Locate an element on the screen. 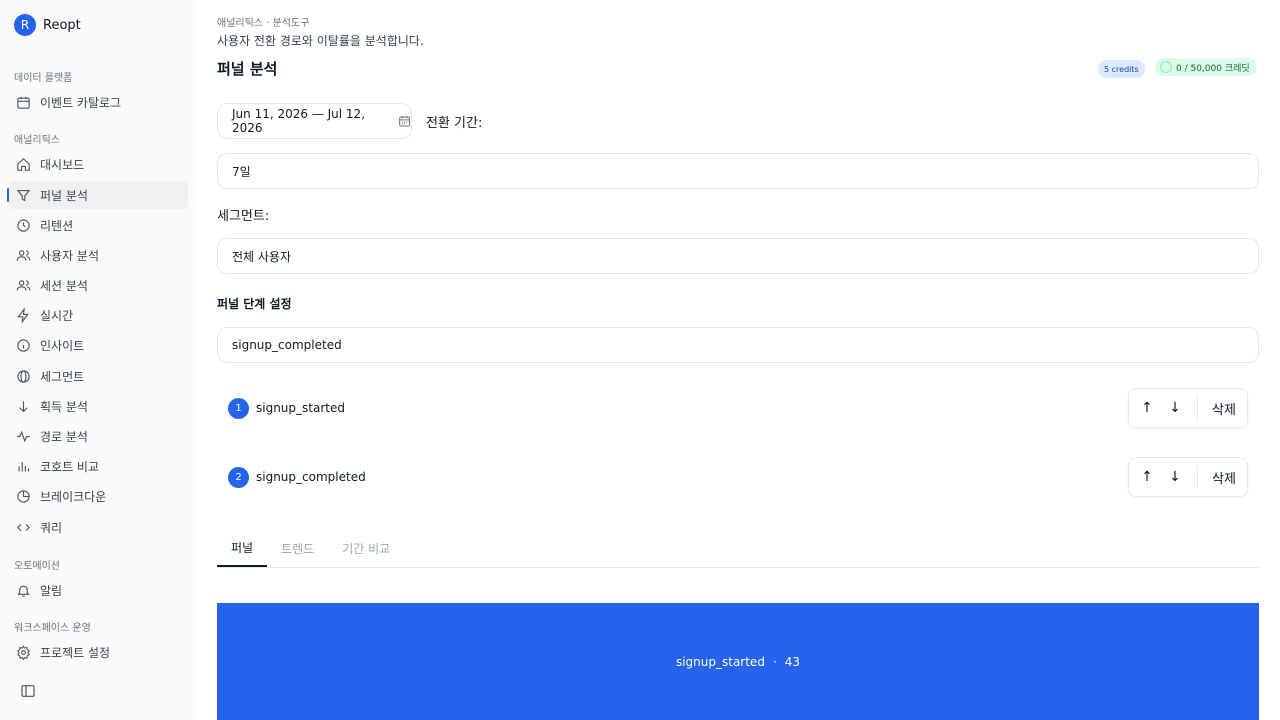  step-event-name: signup_completed is located at coordinates (311, 477).